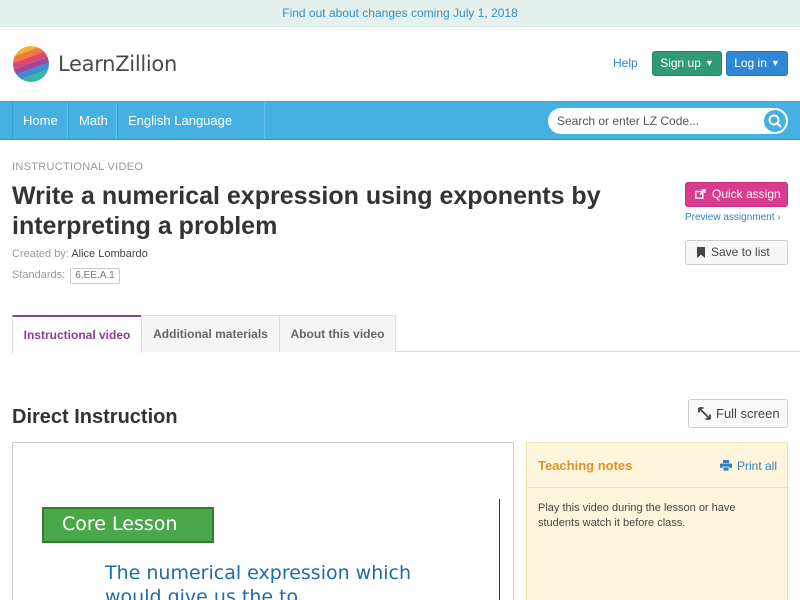 The image size is (800, 600). I want to click on created-by-label: Created by:, so click(40, 254).